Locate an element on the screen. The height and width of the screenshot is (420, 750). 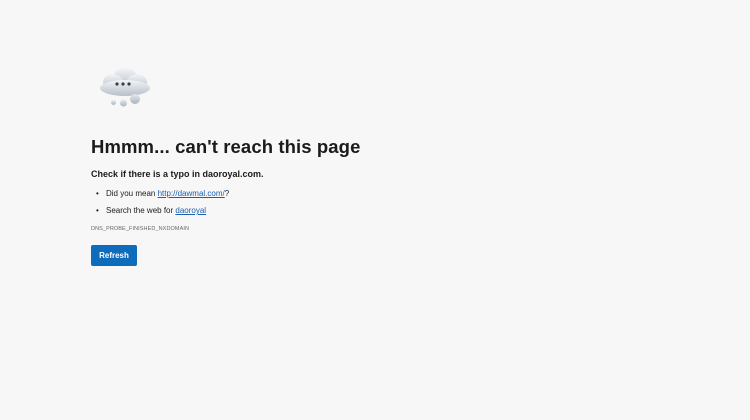
error-code: DNS_PROBE_FINISHED_NXDOMAIN is located at coordinates (140, 229).